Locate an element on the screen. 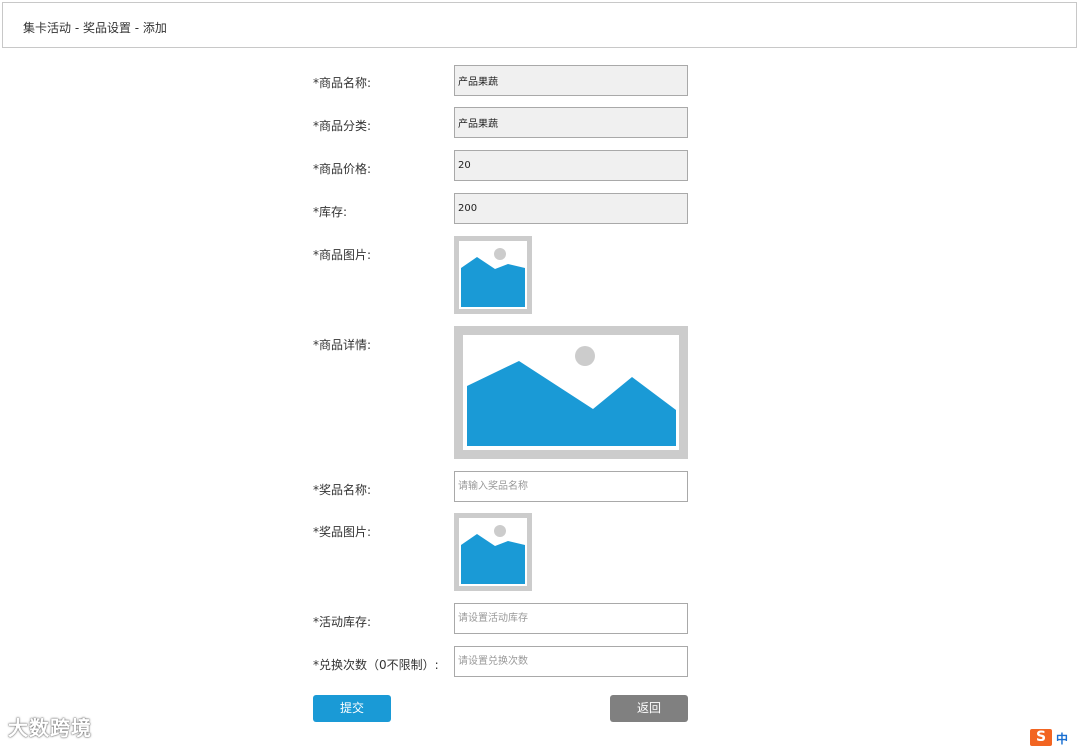  product-image-upload is located at coordinates (493, 275).